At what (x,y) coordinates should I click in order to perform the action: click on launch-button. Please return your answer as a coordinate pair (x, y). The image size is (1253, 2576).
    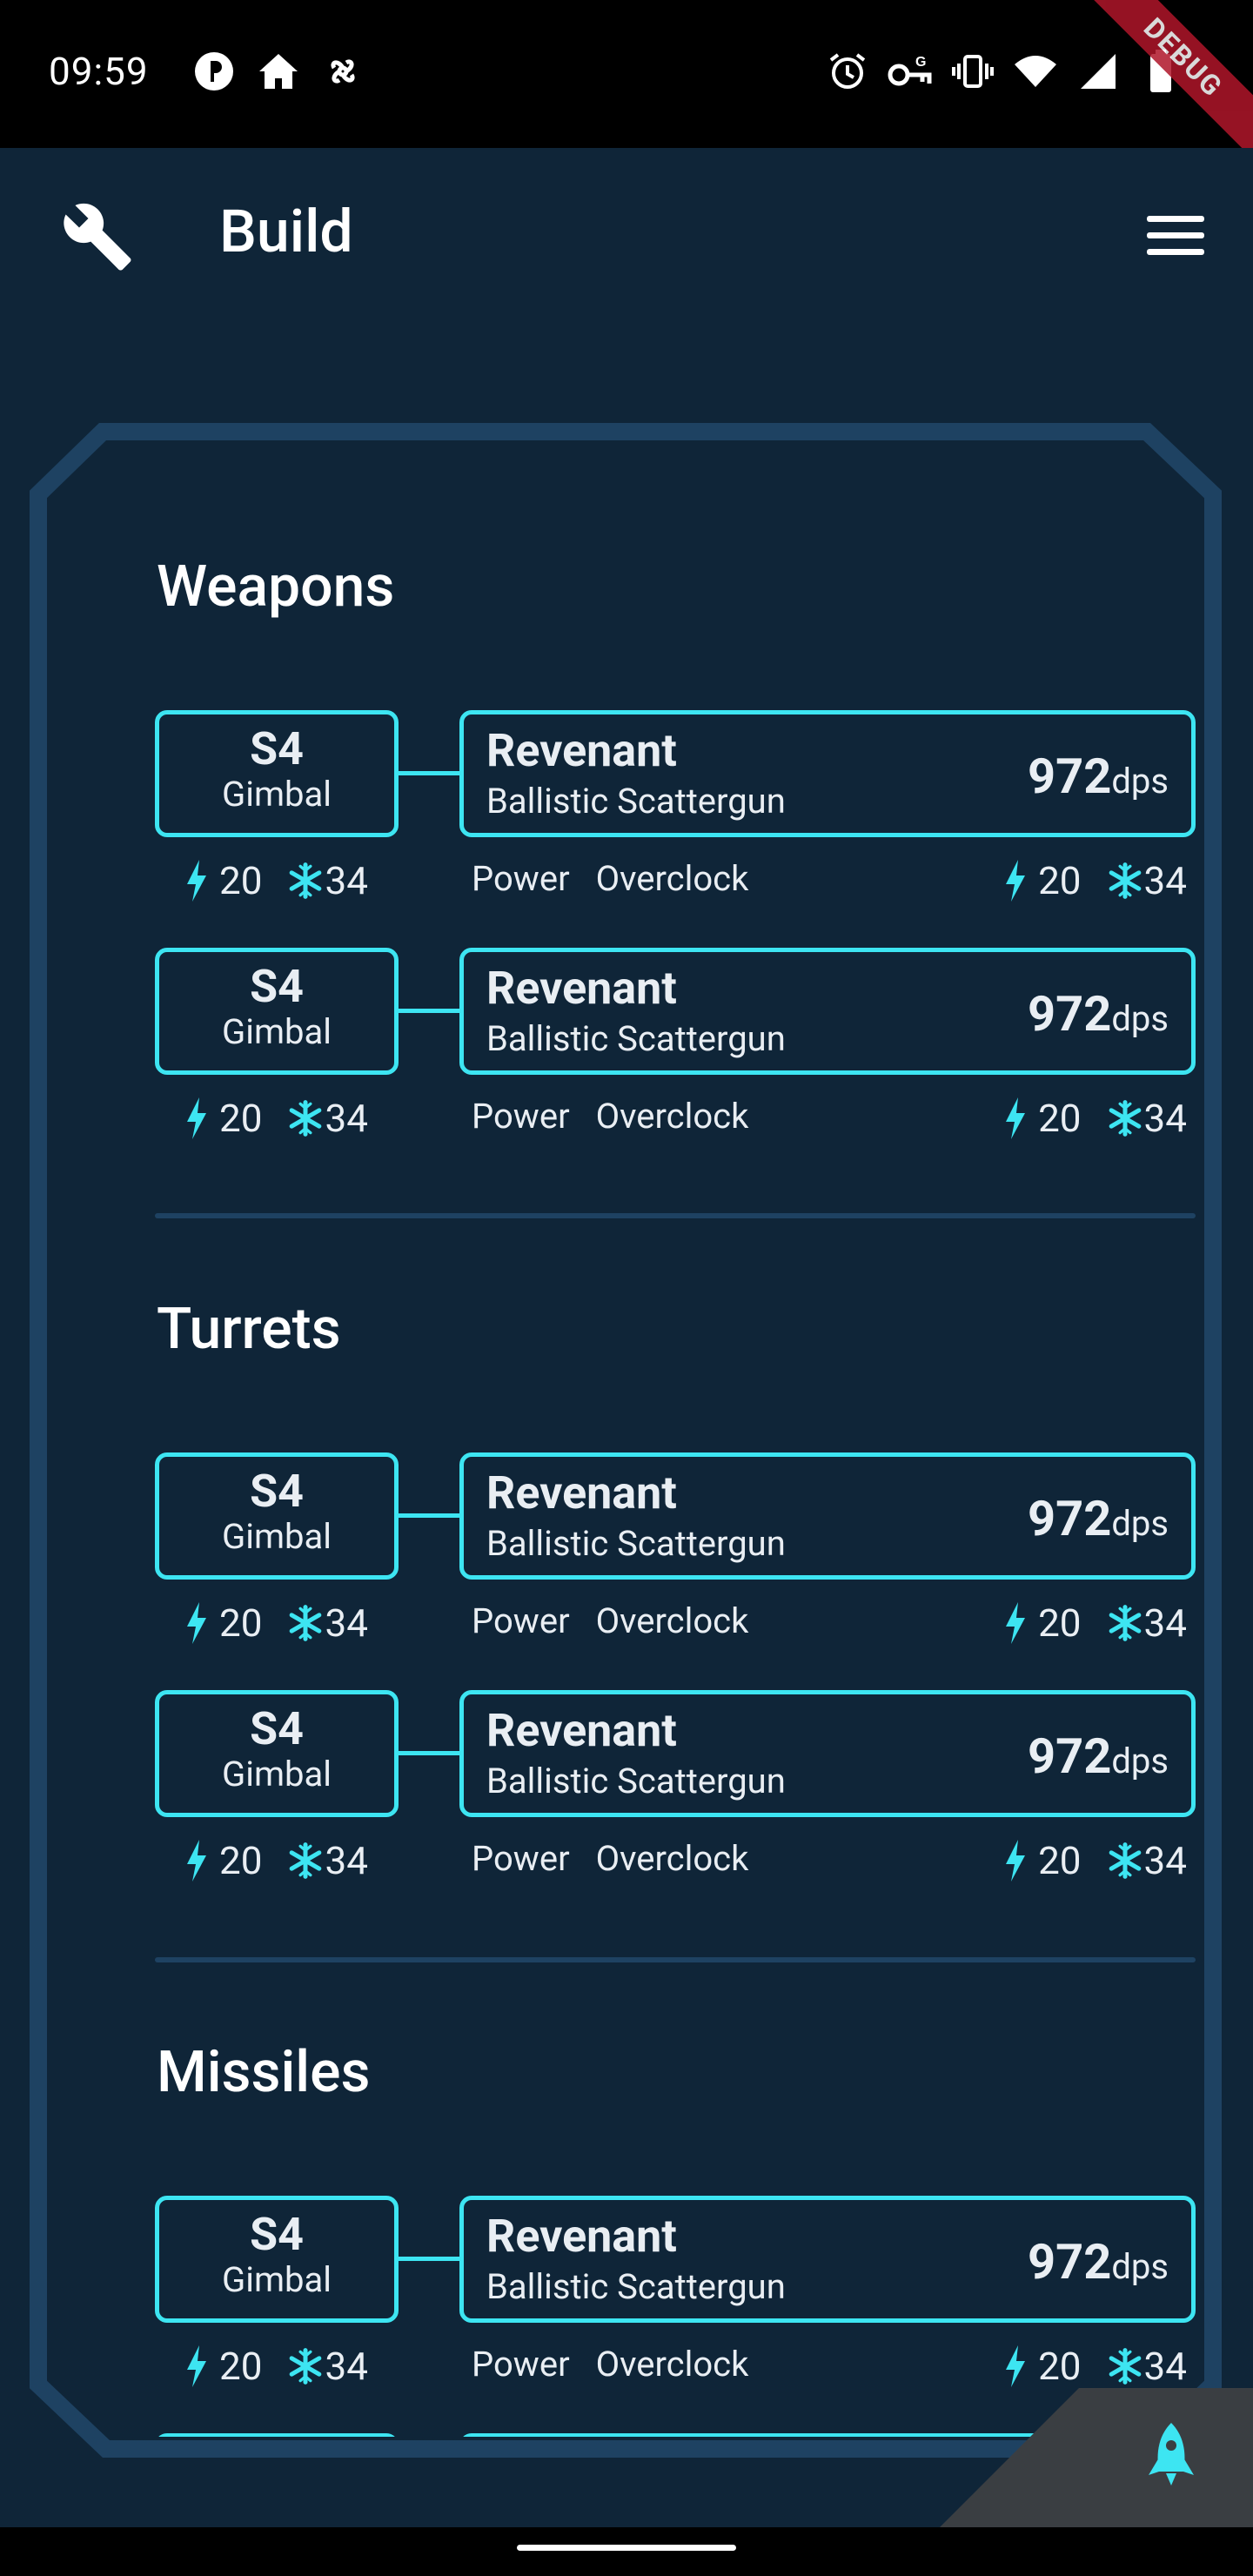
    Looking at the image, I should click on (1096, 2457).